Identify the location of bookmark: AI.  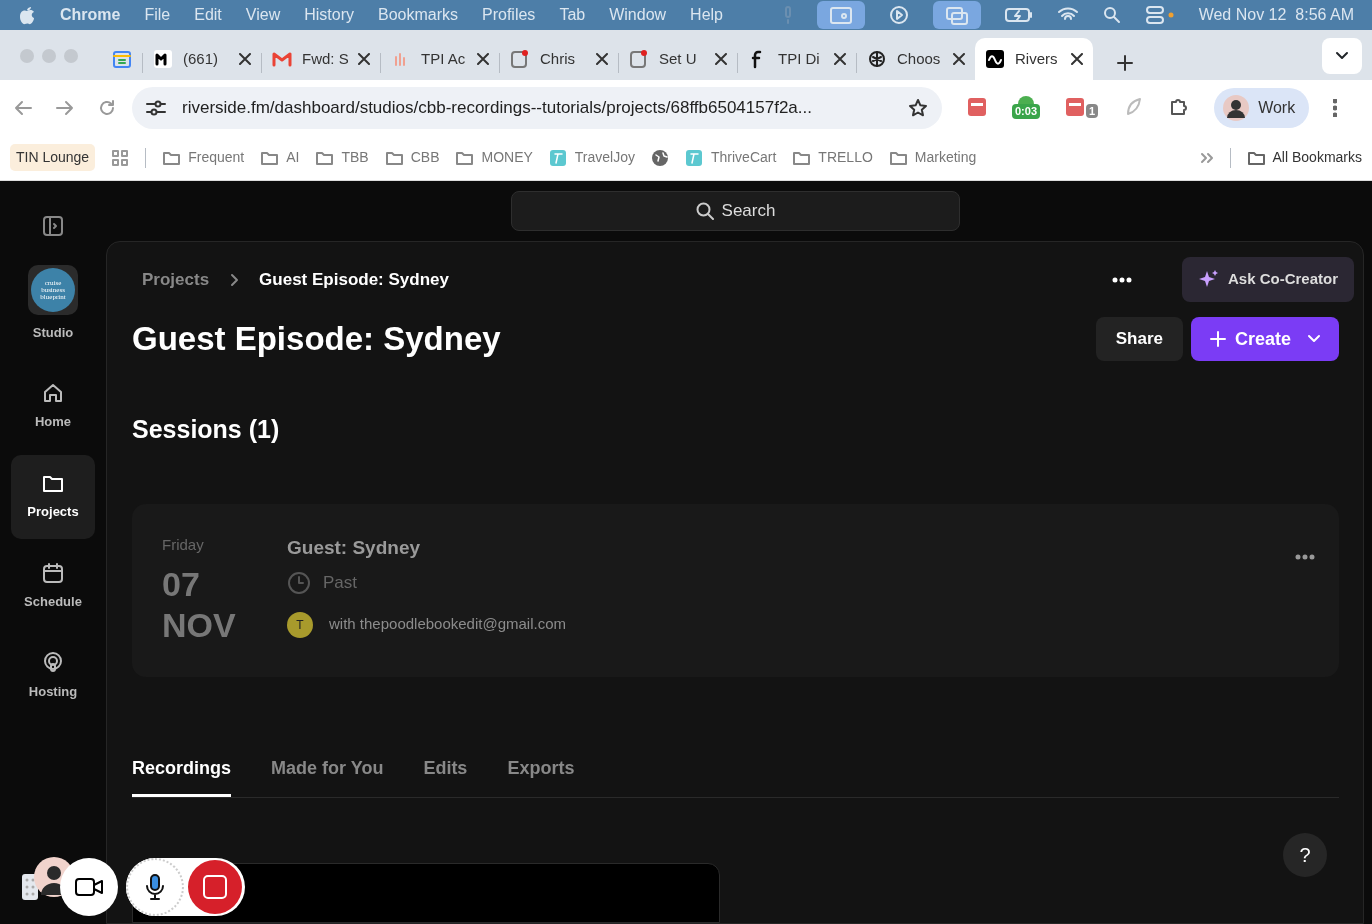
(280, 157).